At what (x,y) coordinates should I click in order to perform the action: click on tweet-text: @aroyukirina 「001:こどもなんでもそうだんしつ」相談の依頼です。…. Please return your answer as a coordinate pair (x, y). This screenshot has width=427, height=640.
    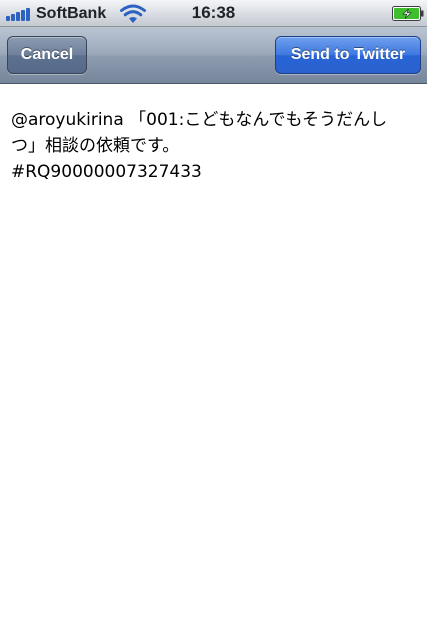
    Looking at the image, I should click on (211, 146).